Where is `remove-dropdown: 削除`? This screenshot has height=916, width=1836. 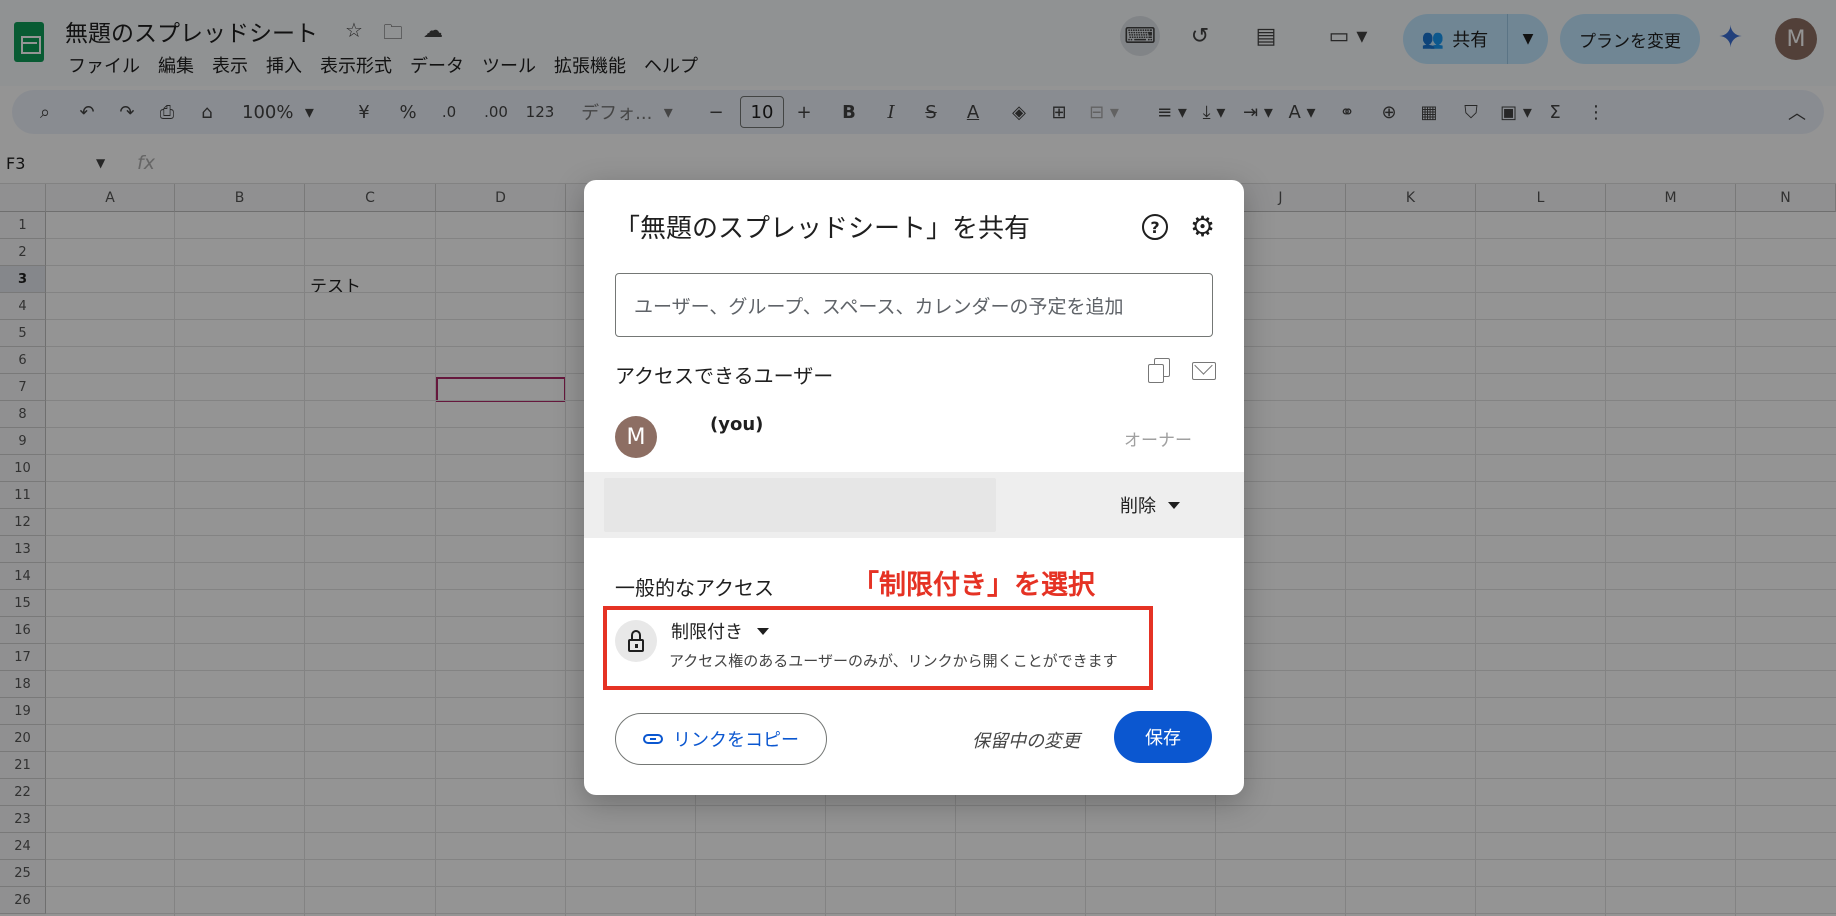
remove-dropdown: 削除 is located at coordinates (1150, 505).